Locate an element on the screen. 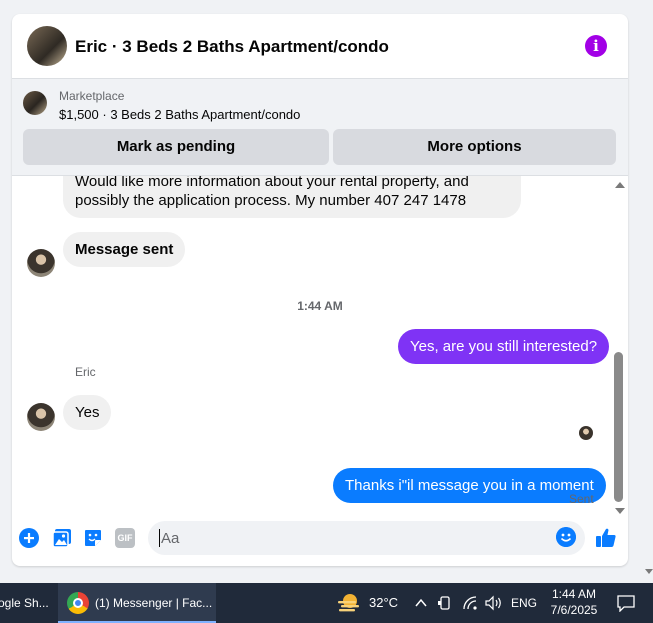 Image resolution: width=653 pixels, height=623 pixels. scroll-down-icon is located at coordinates (620, 511).